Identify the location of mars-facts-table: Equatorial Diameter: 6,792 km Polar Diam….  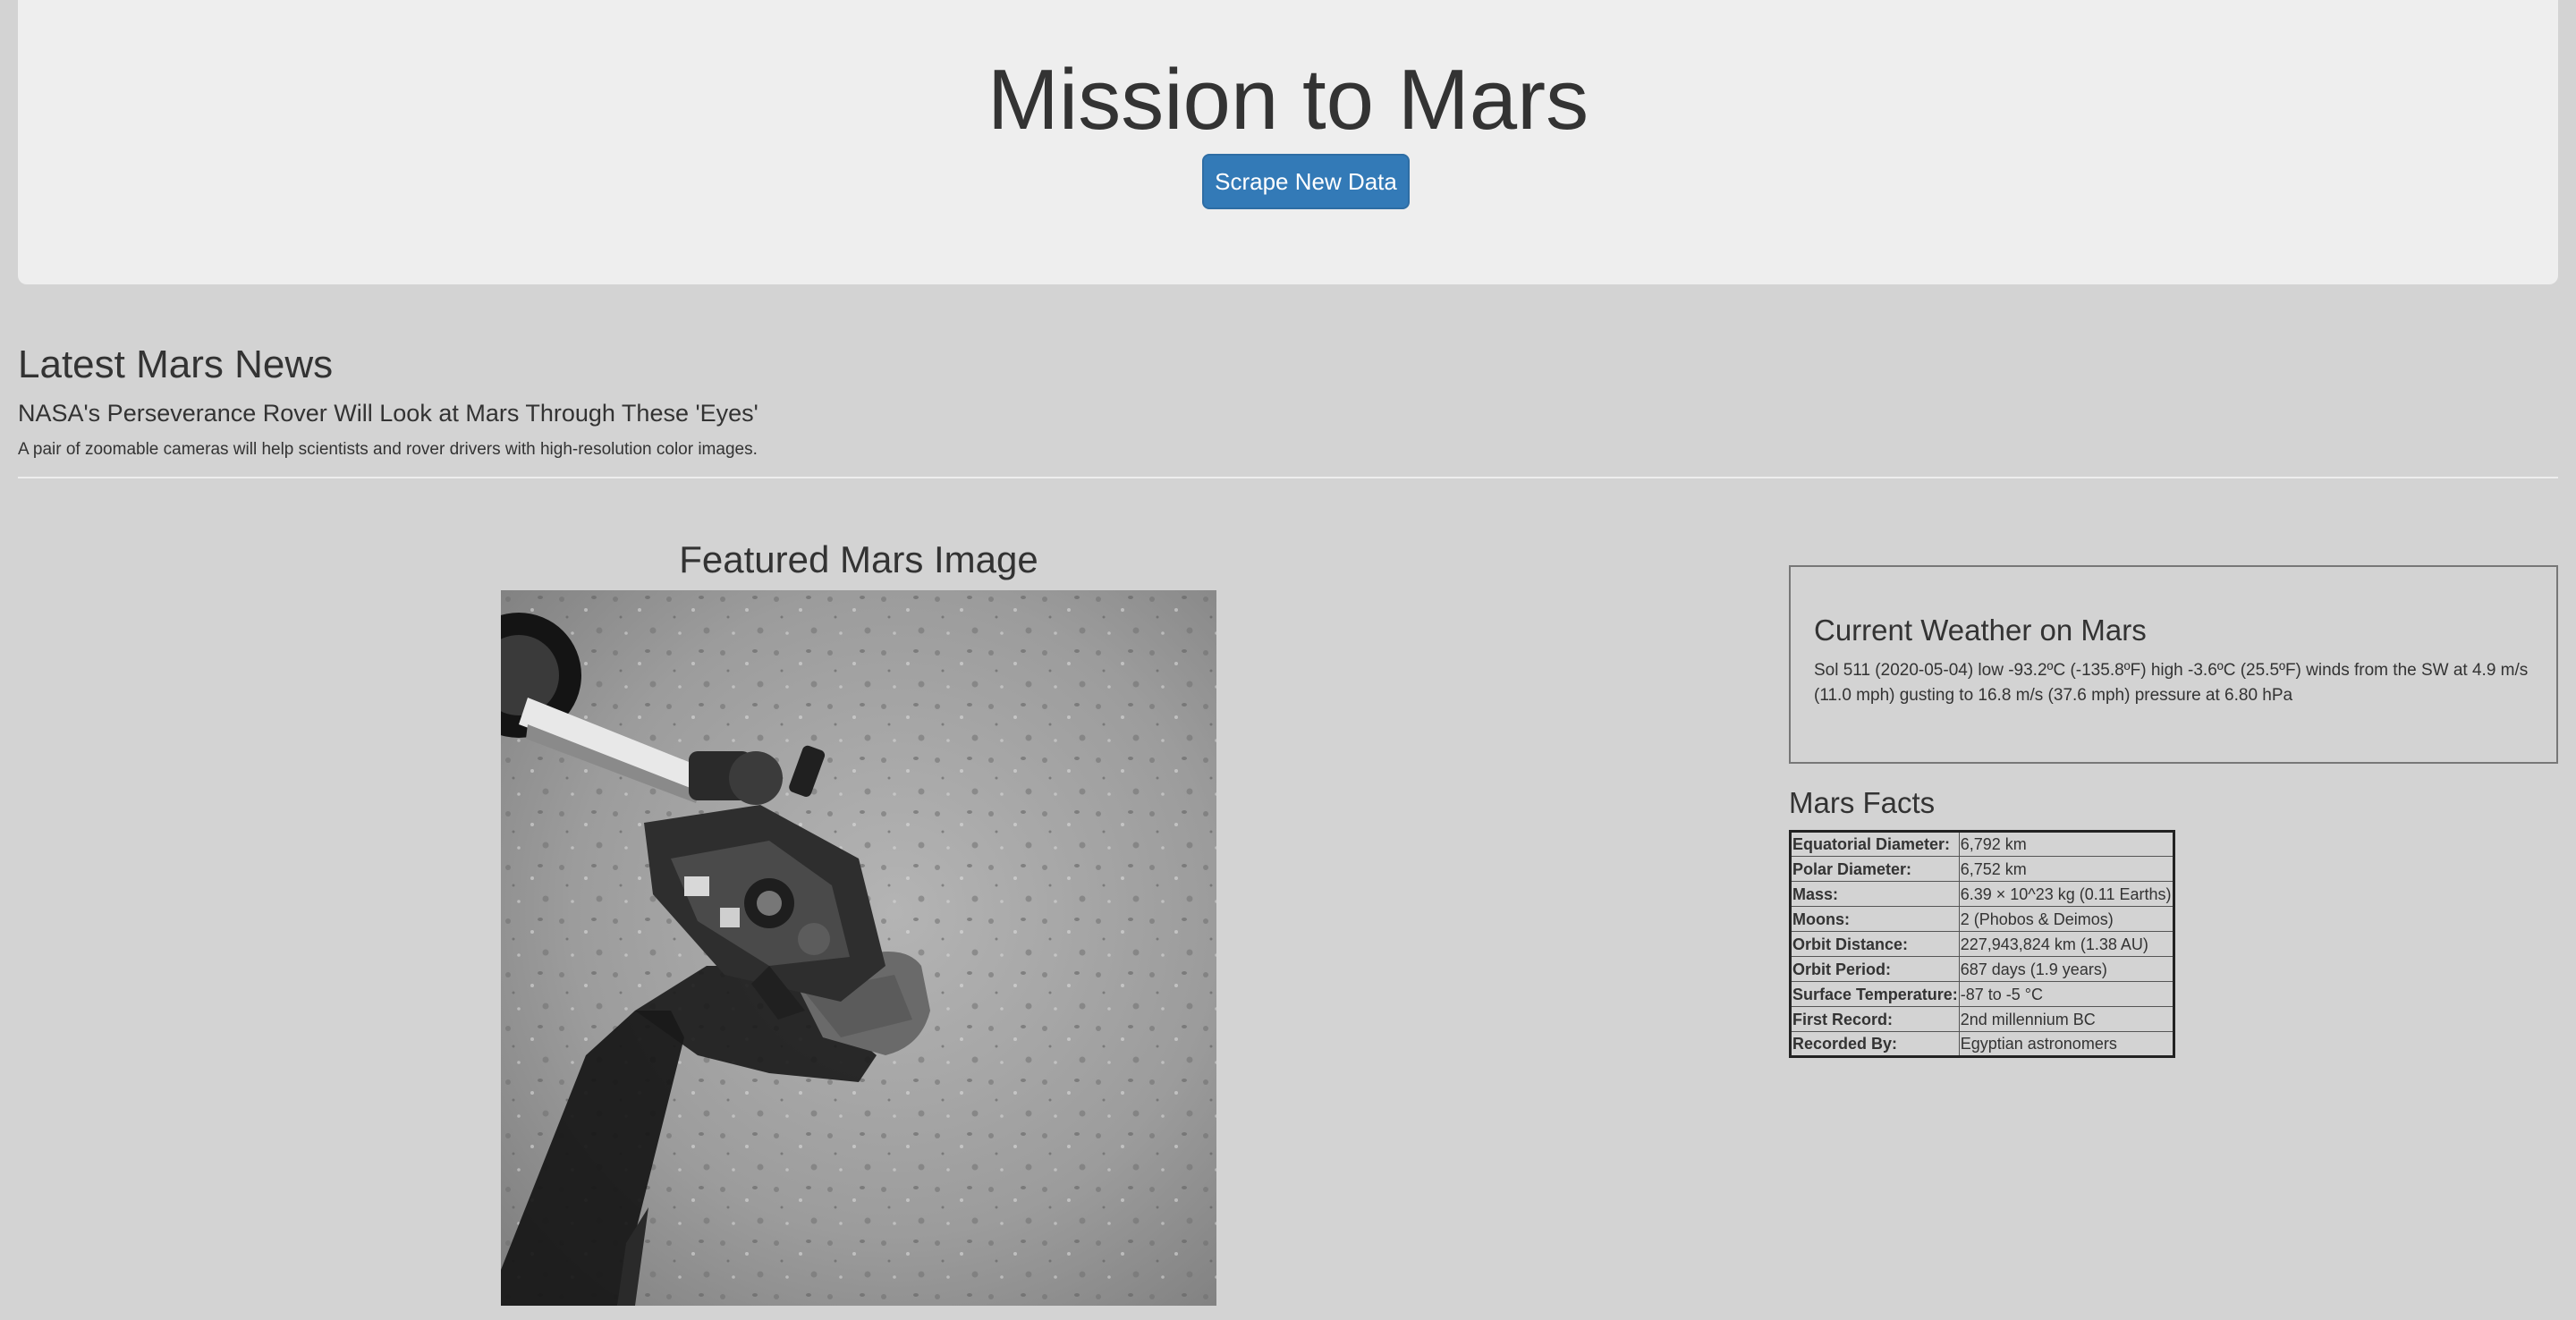
(1982, 944).